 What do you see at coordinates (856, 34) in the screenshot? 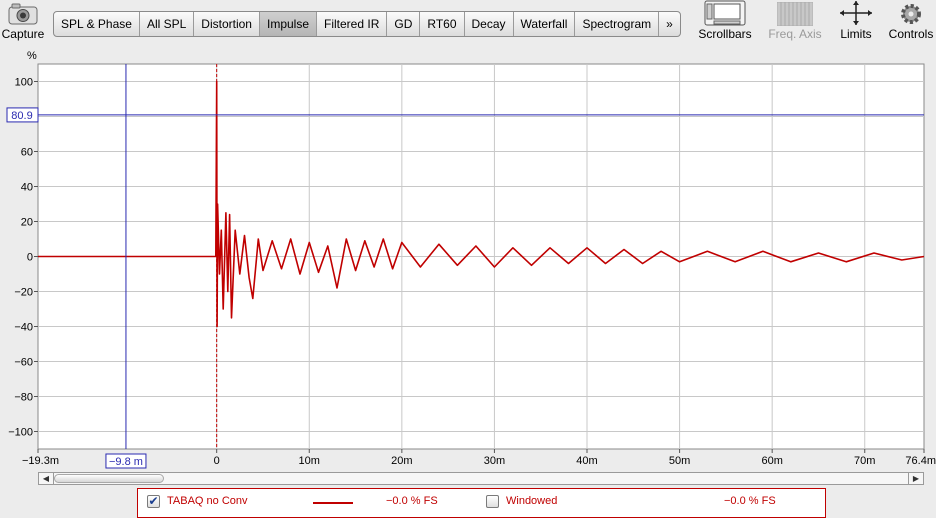
I see `limits-label: Limits` at bounding box center [856, 34].